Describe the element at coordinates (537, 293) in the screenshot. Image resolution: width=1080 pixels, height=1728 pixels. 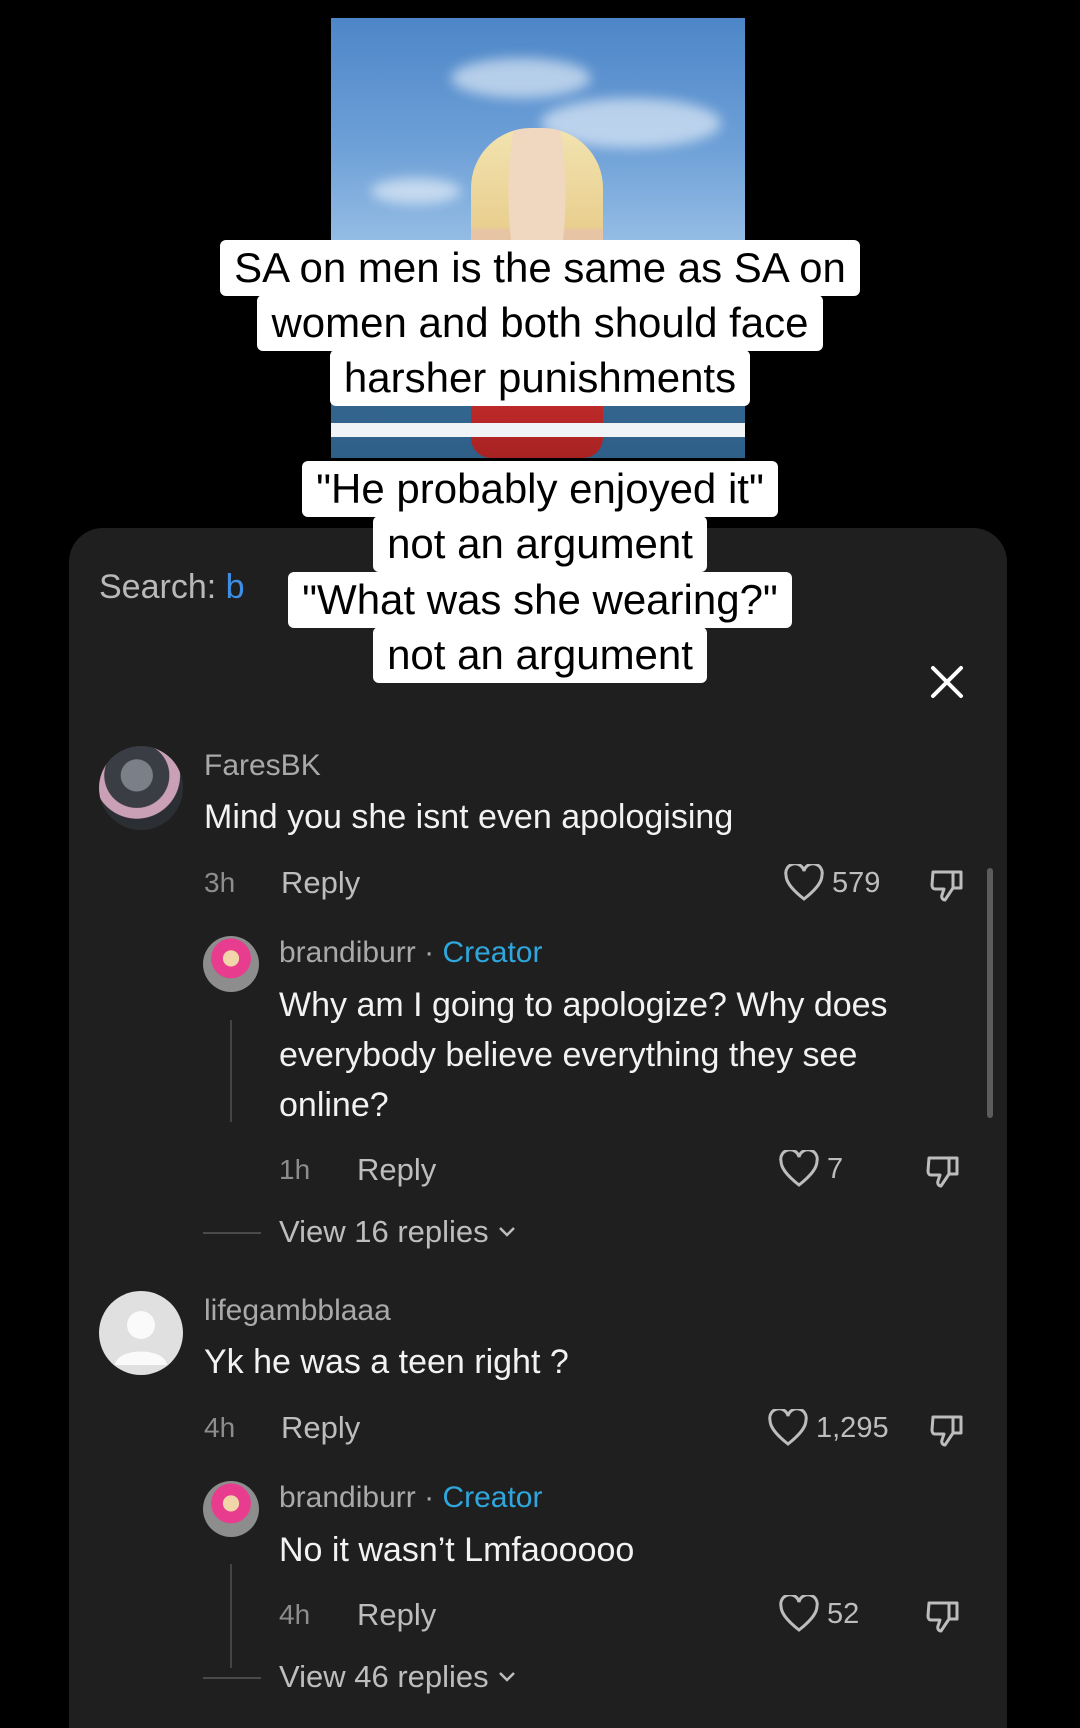
I see `person-figure` at that location.